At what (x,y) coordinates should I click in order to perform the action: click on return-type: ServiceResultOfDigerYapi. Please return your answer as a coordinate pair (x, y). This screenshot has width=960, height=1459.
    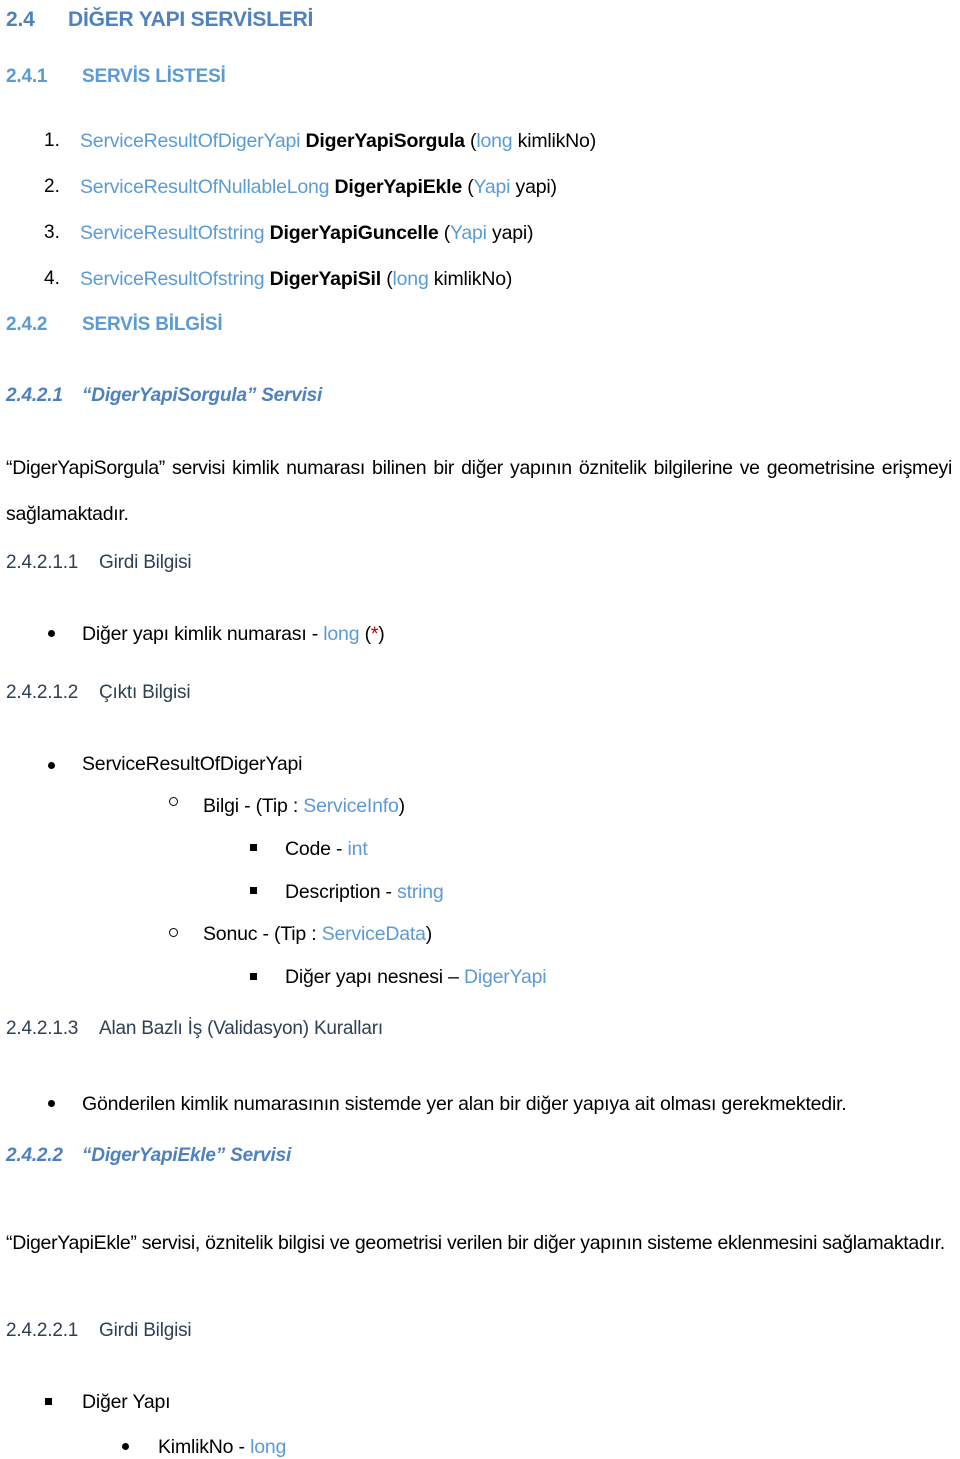
    Looking at the image, I should click on (190, 141).